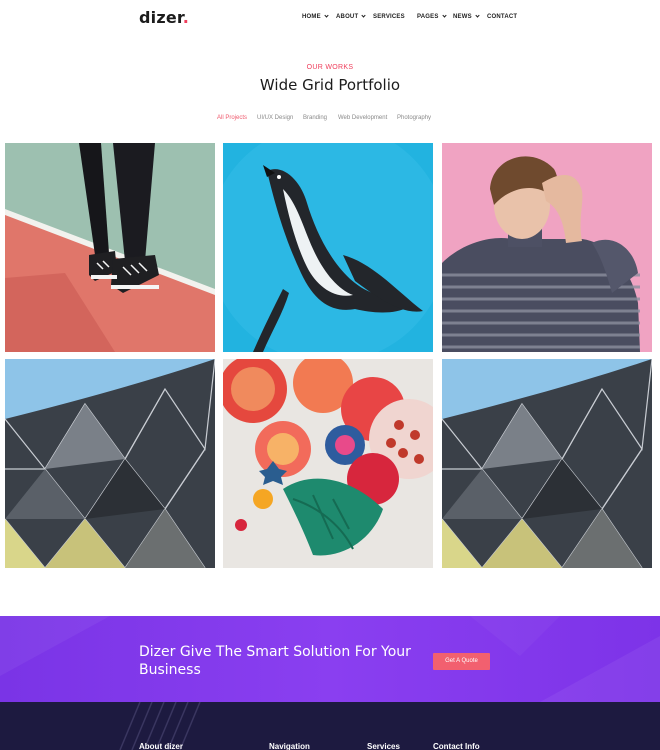  I want to click on colorful-paper-art-photo, so click(328, 463).